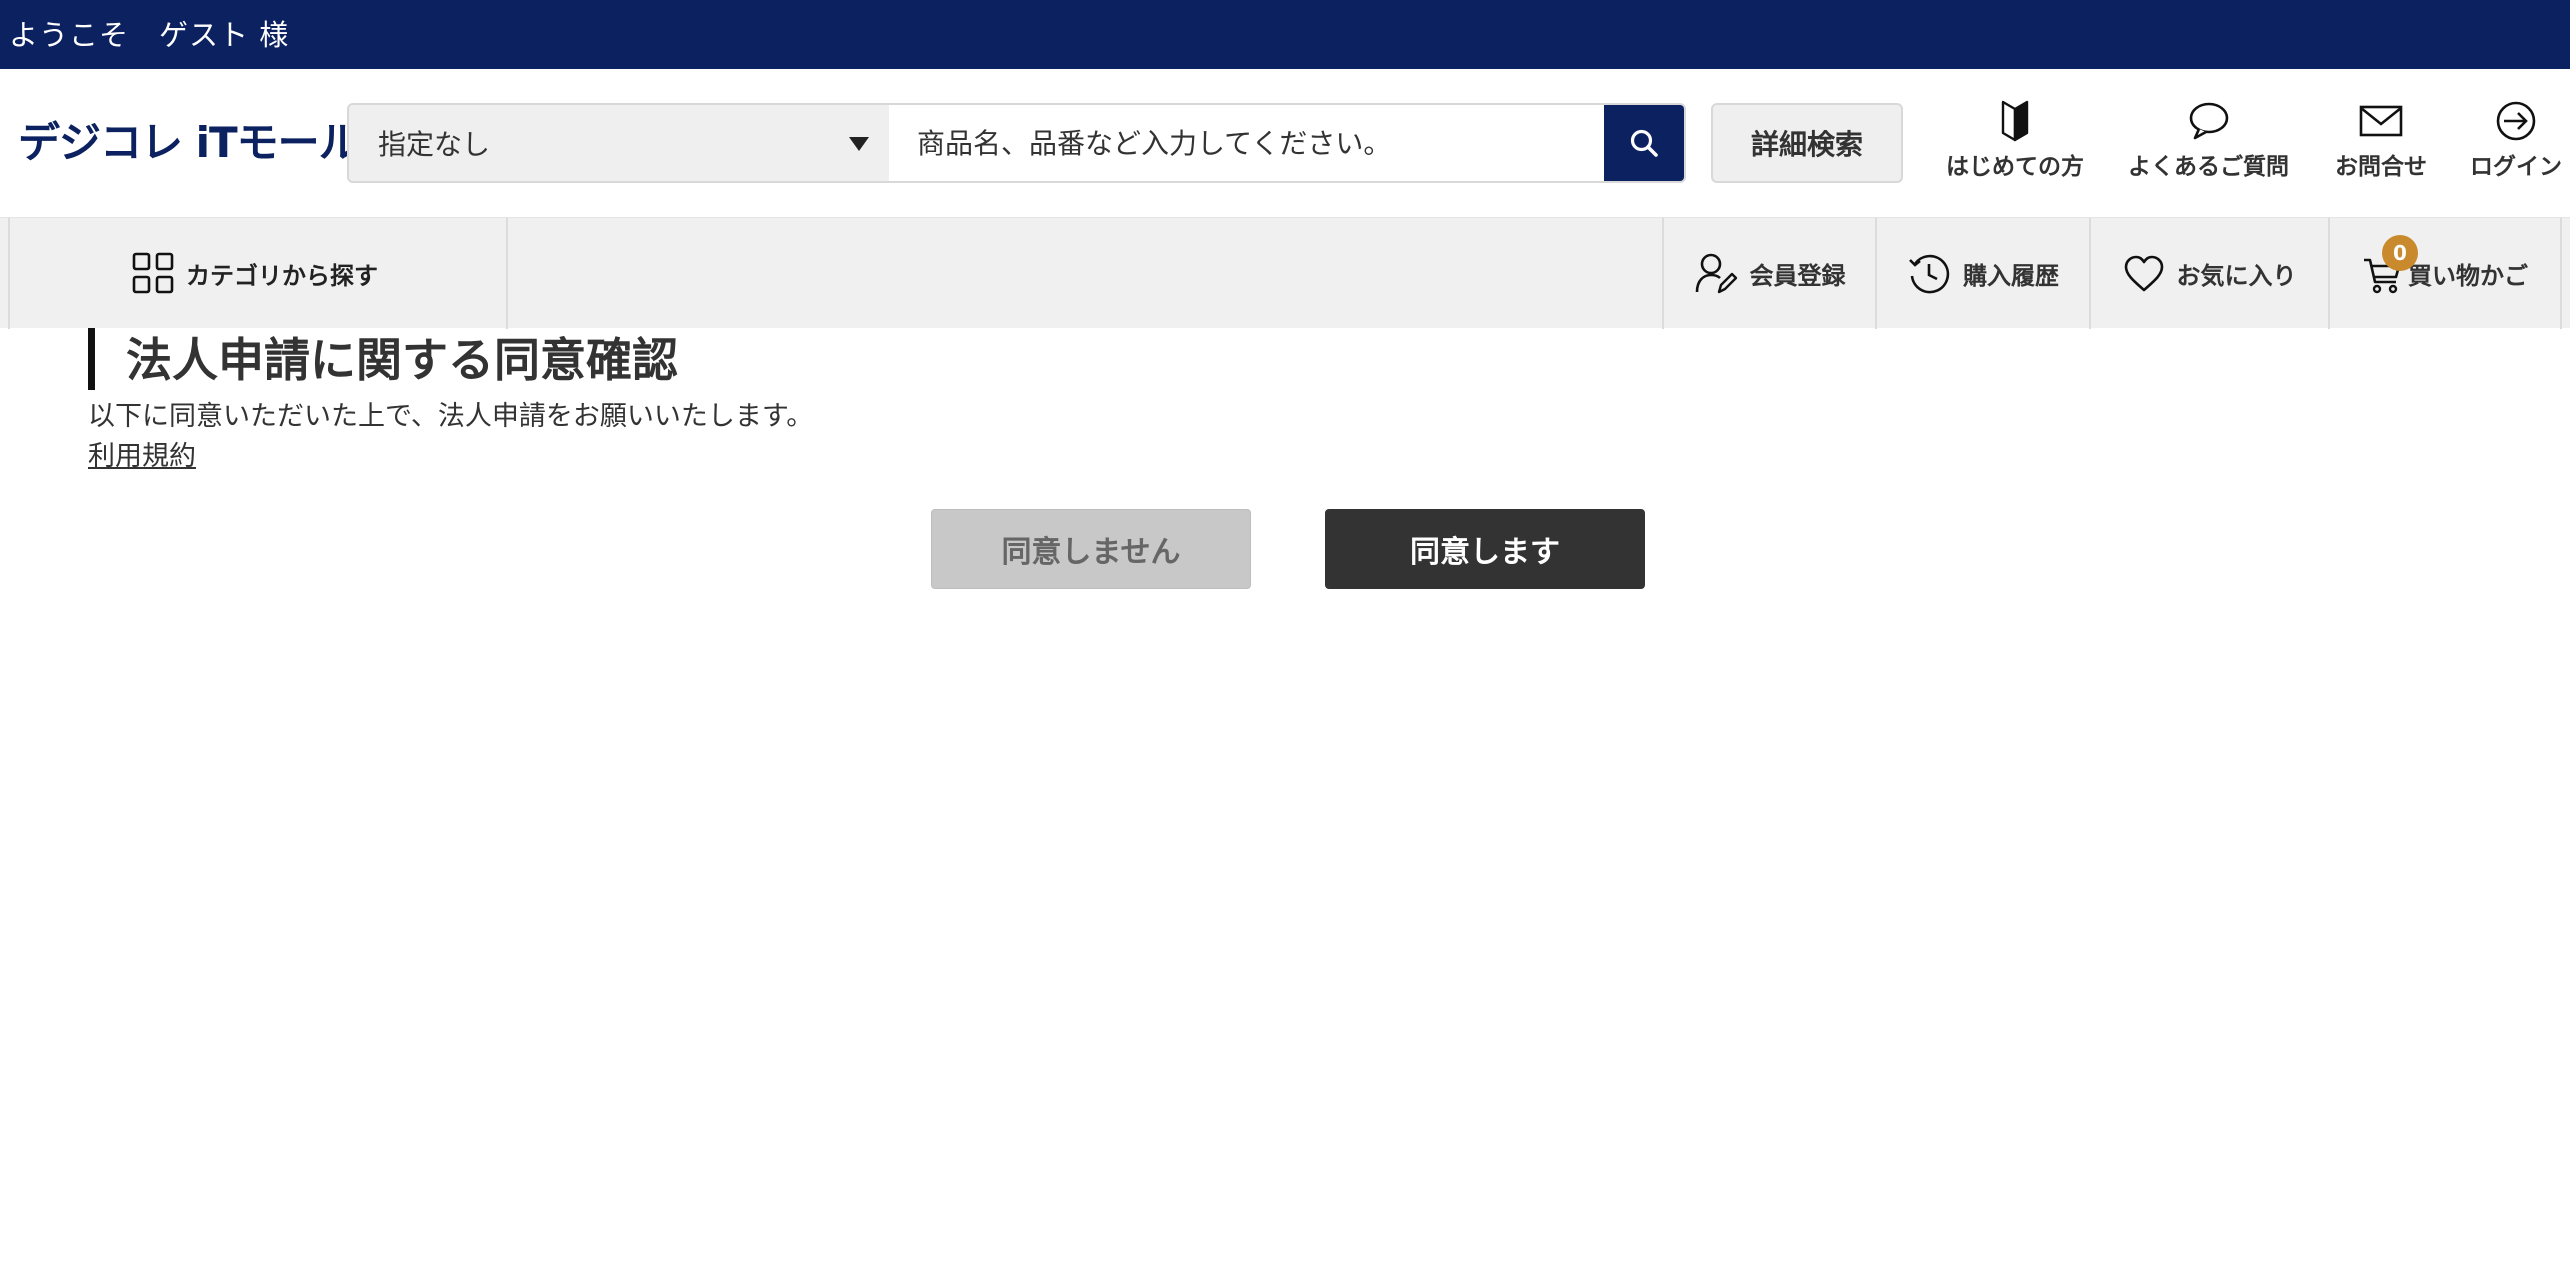 This screenshot has width=2570, height=1270. I want to click on beginner-link: はじめての方, so click(2015, 140).